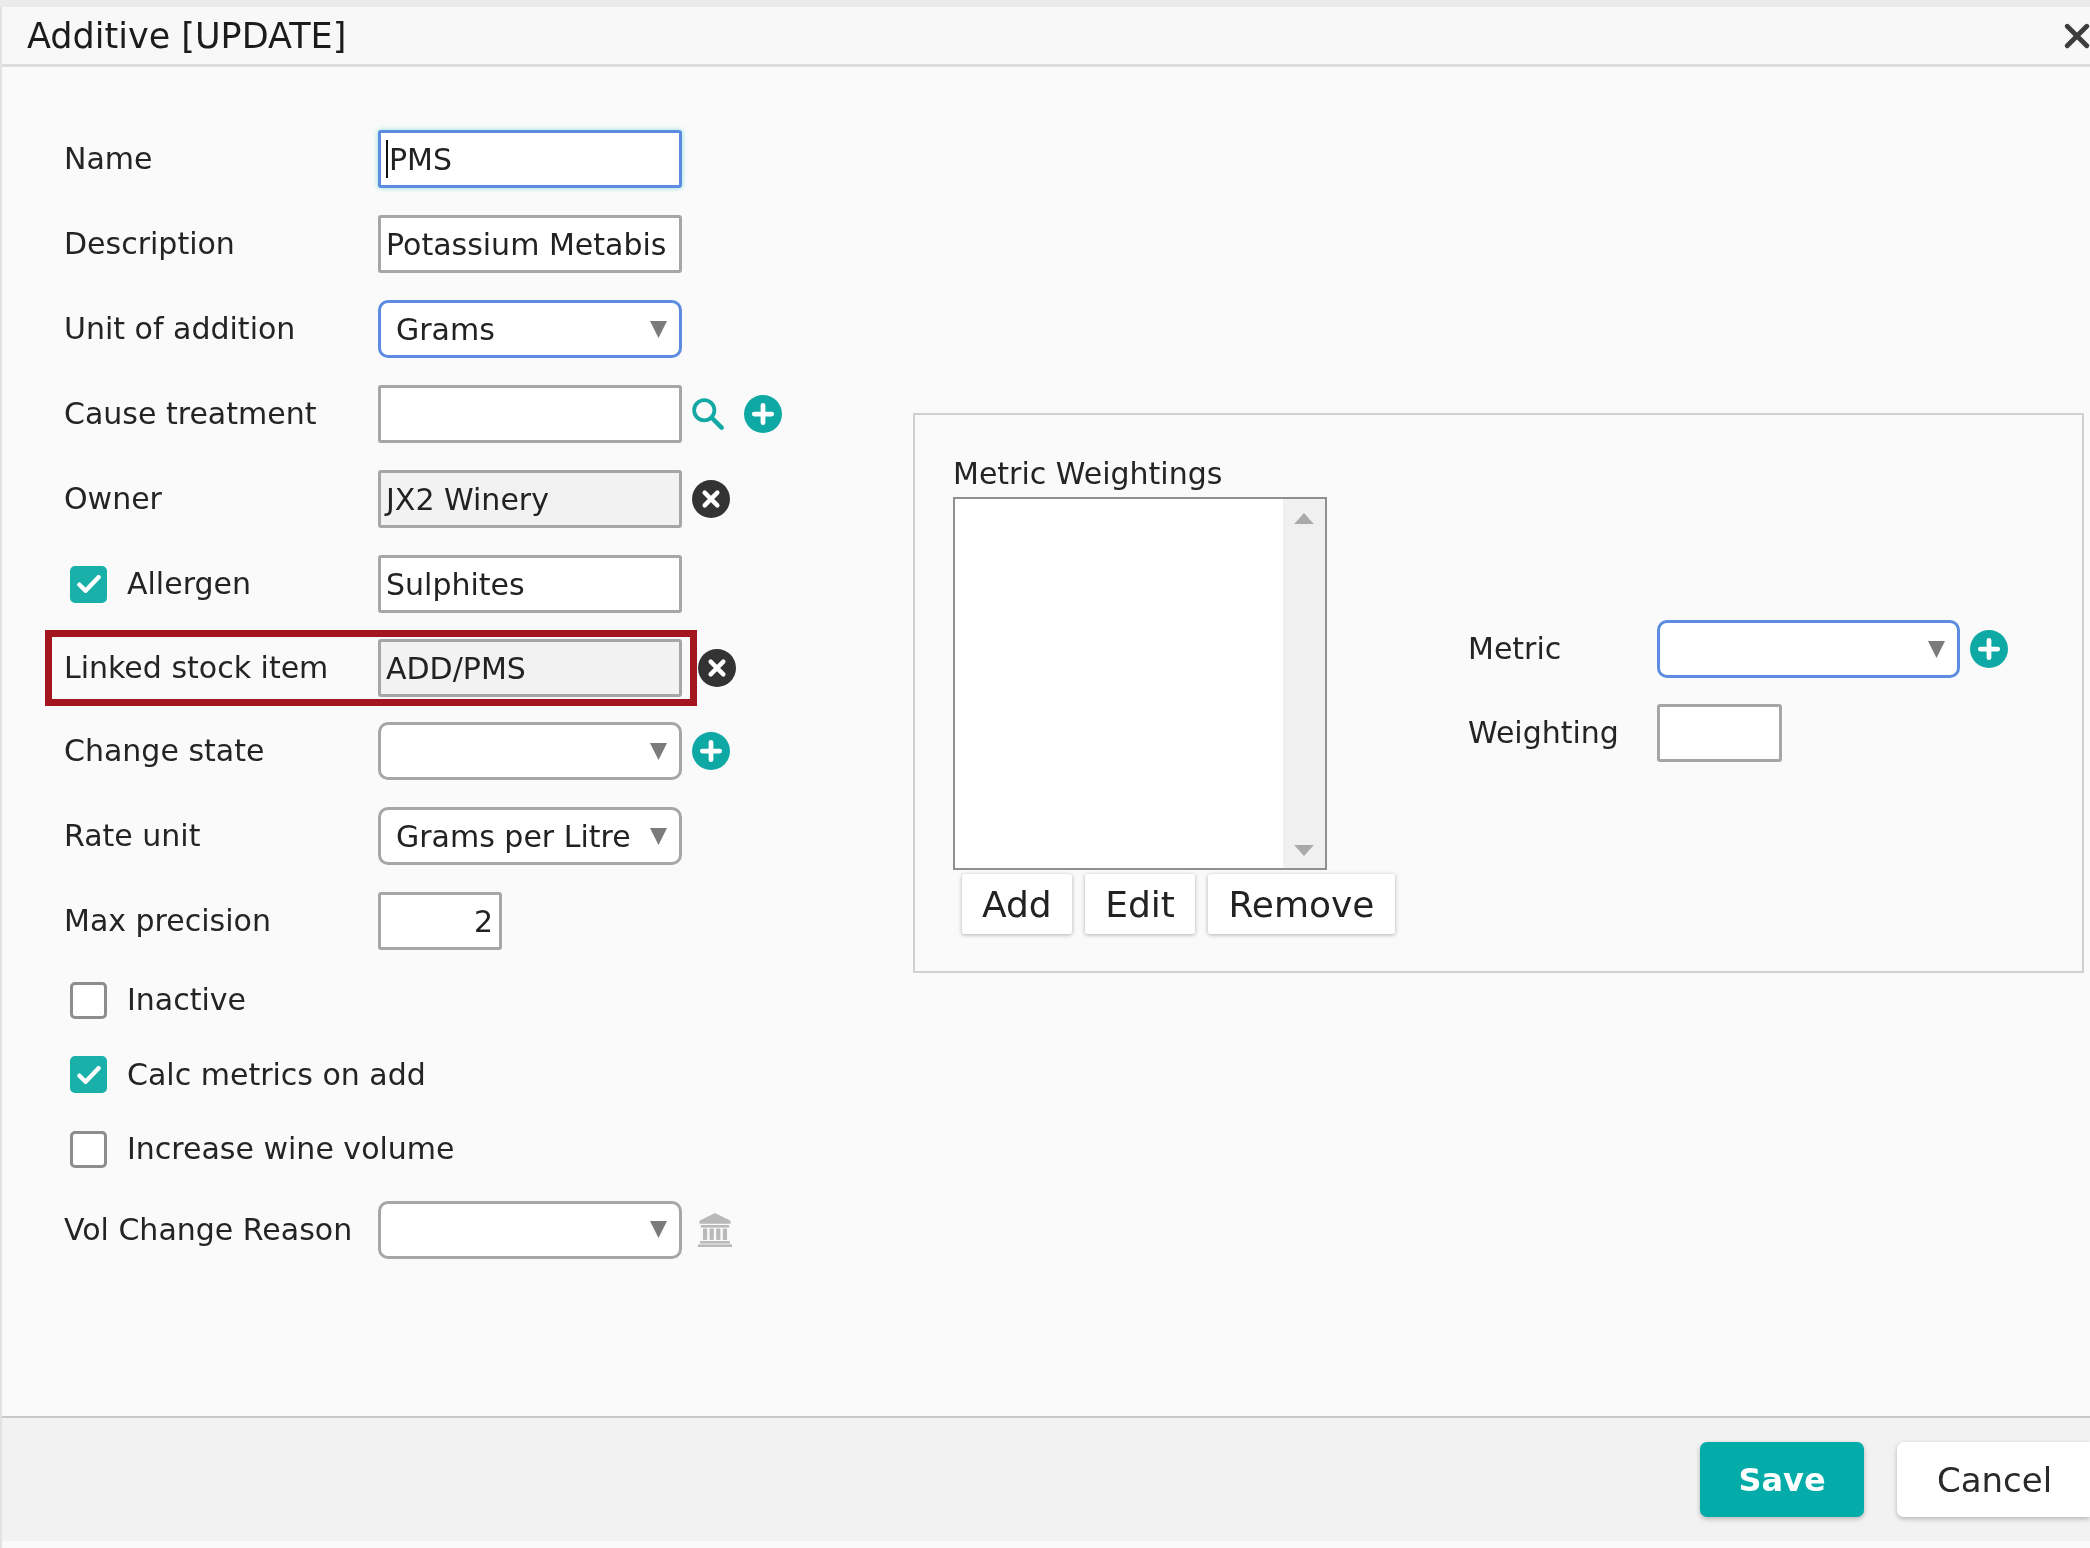 Image resolution: width=2090 pixels, height=1548 pixels. I want to click on field-label: Name, so click(108, 159).